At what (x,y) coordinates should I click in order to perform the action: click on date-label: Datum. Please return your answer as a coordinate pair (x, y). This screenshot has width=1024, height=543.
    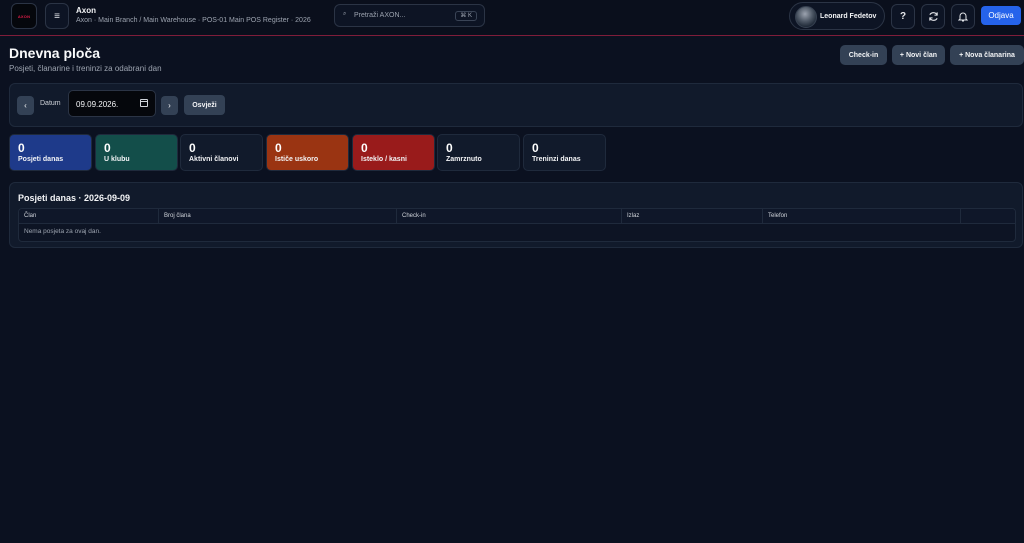
    Looking at the image, I should click on (50, 103).